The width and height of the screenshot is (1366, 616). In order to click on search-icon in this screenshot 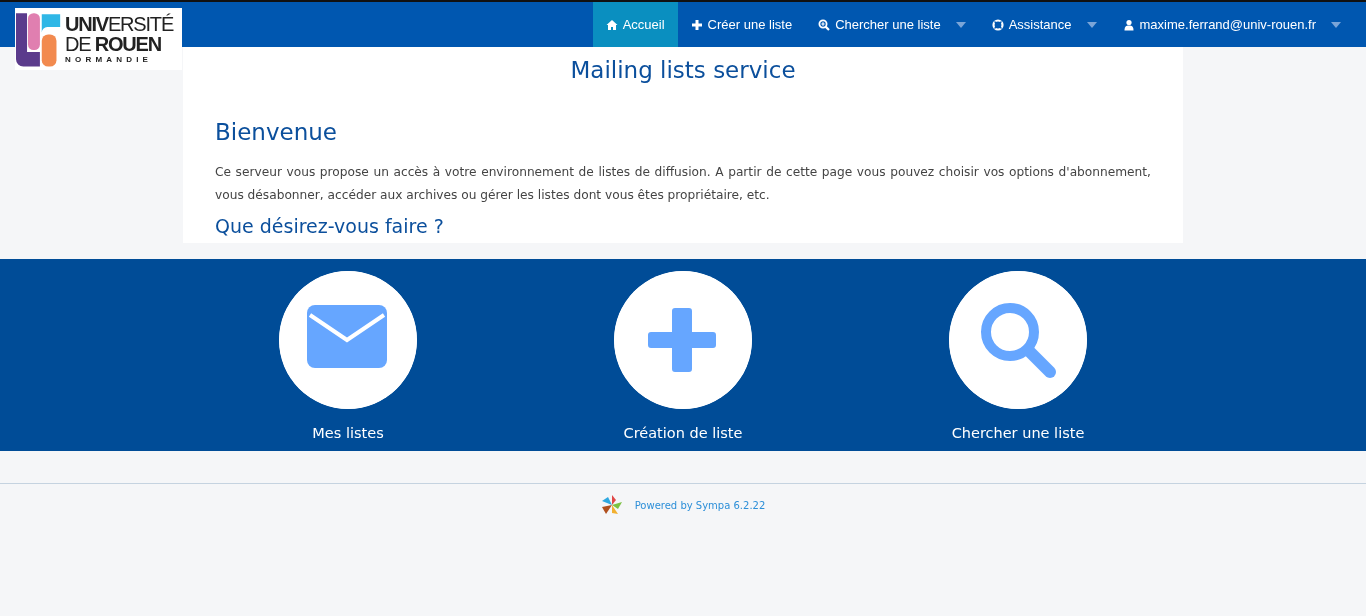, I will do `click(1018, 340)`.